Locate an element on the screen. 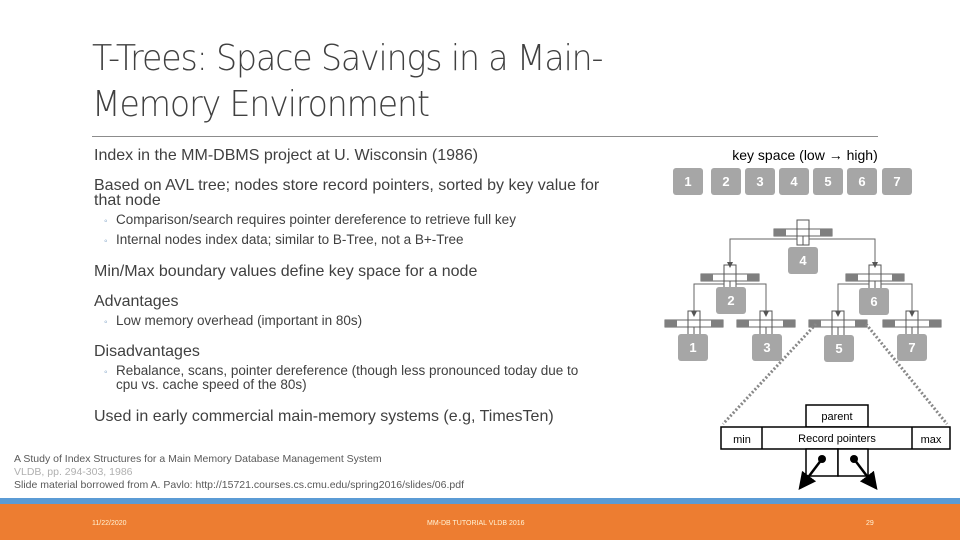 The width and height of the screenshot is (960, 540). tree-key-leaf-1-label: 1 is located at coordinates (692, 347).